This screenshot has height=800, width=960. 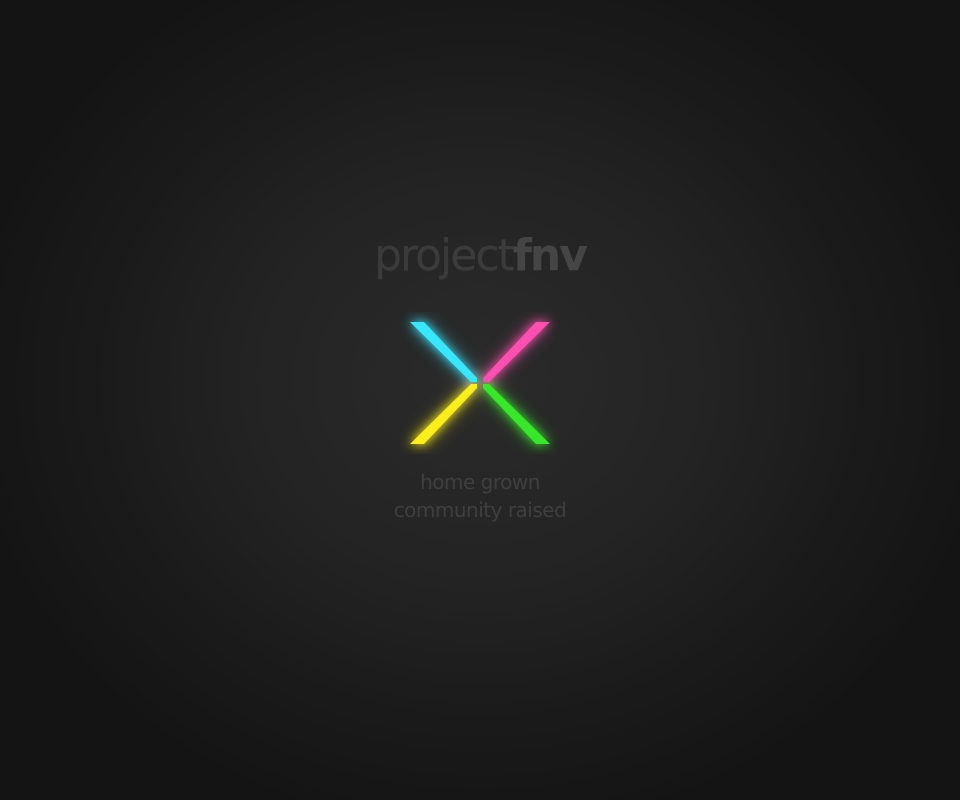 I want to click on title-light-word: project, so click(x=444, y=255).